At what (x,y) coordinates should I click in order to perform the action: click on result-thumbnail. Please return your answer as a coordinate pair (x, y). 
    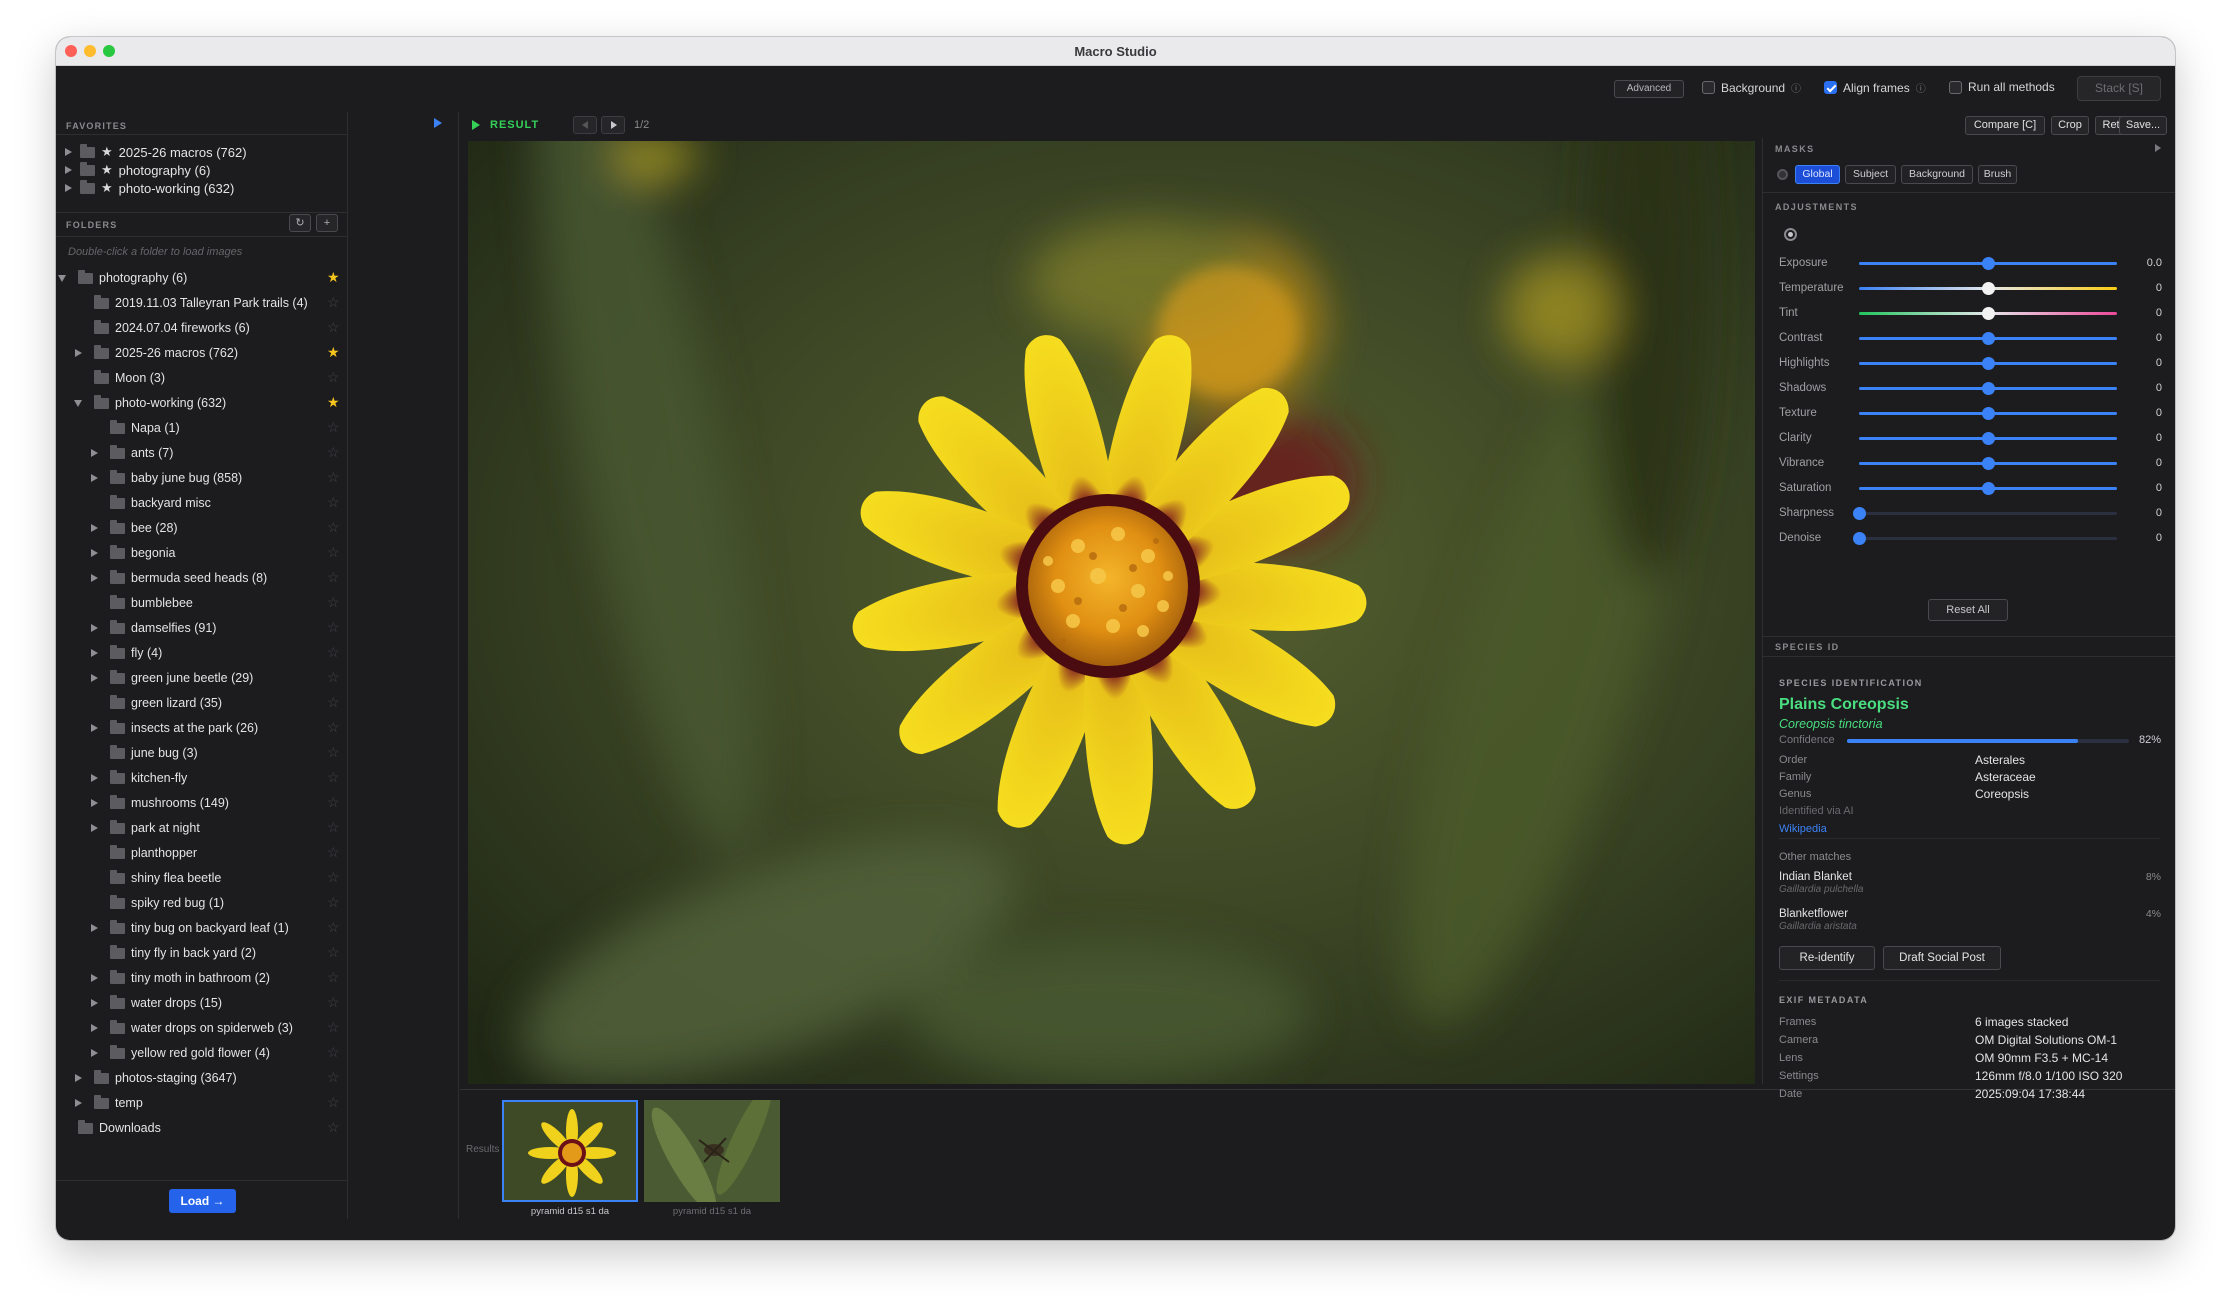
    Looking at the image, I should click on (712, 1151).